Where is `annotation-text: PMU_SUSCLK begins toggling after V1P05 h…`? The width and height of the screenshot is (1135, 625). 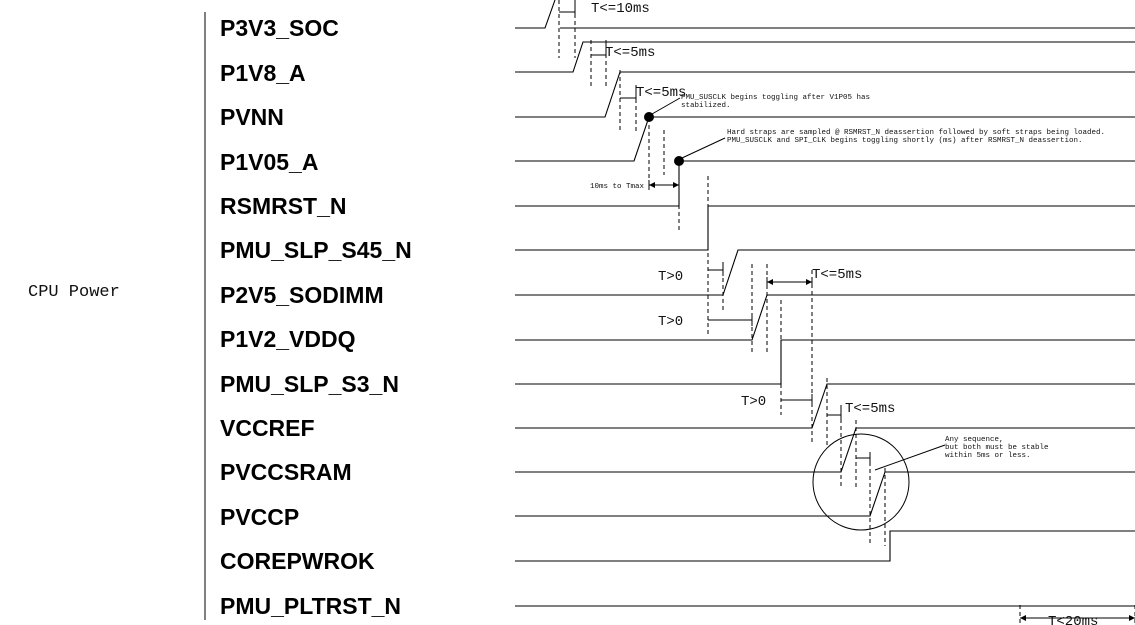 annotation-text: PMU_SUSCLK begins toggling after V1P05 h… is located at coordinates (775, 98).